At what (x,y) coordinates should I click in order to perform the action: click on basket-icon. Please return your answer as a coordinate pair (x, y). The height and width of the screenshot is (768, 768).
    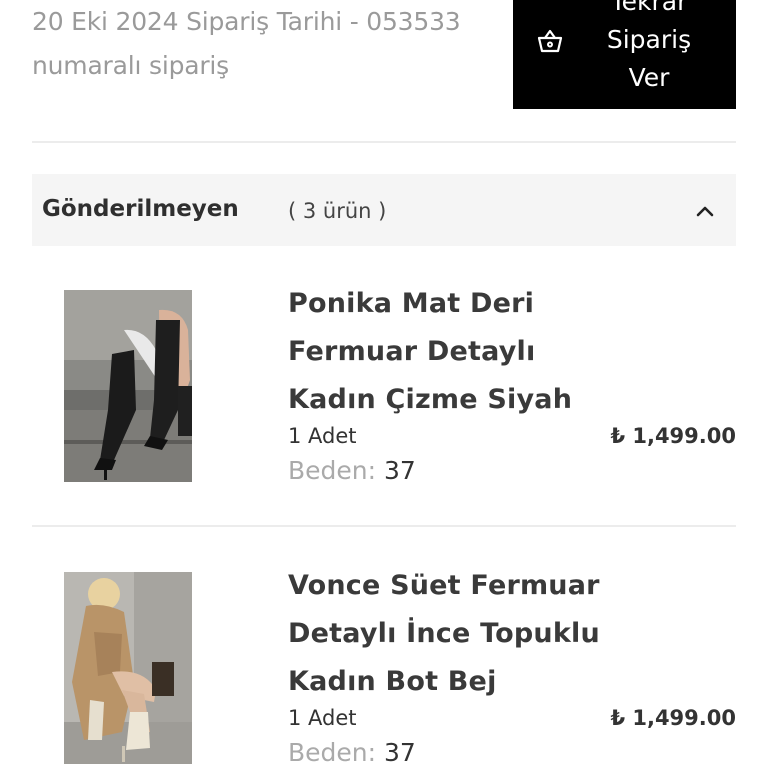
    Looking at the image, I should click on (550, 41).